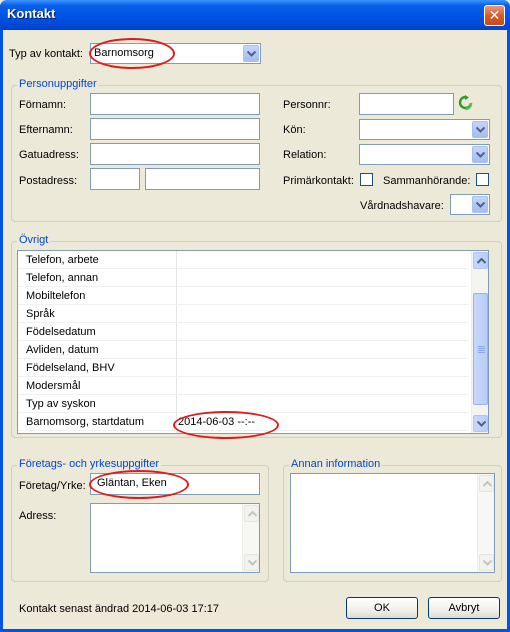  Describe the element at coordinates (243, 368) in the screenshot. I see `grid-row: Födelseland, BHV` at that location.